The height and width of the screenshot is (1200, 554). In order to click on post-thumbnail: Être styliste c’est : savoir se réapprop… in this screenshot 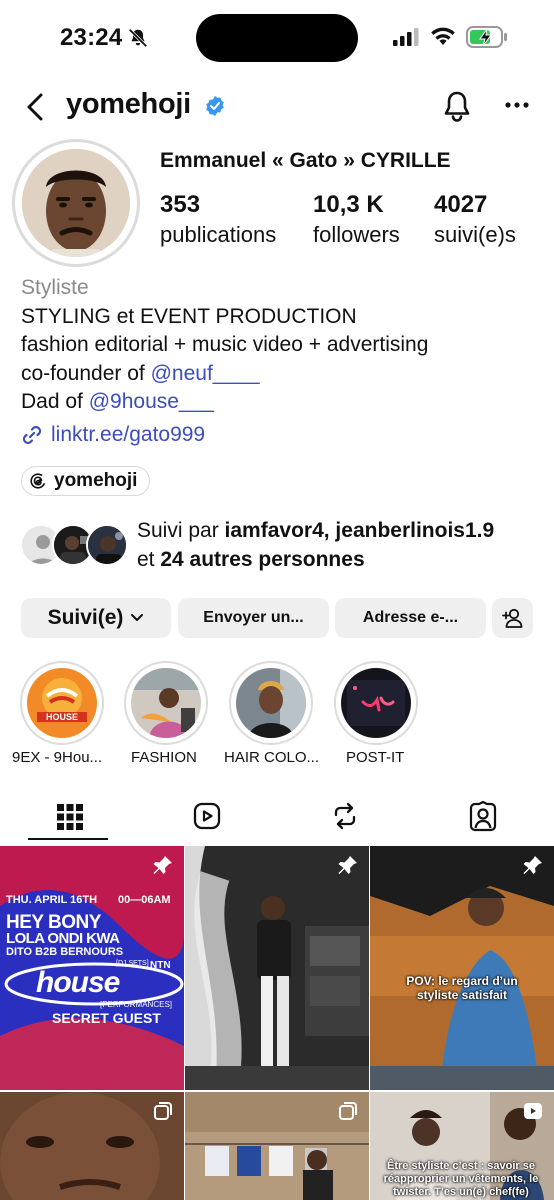, I will do `click(462, 1146)`.